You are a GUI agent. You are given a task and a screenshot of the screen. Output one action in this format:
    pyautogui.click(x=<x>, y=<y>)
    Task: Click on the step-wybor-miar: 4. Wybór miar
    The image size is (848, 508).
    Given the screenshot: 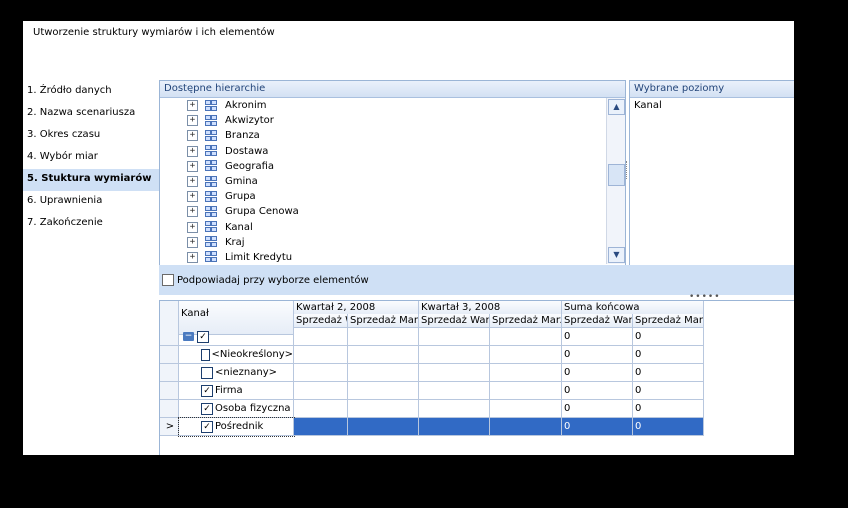 What is the action you would take?
    pyautogui.click(x=91, y=158)
    